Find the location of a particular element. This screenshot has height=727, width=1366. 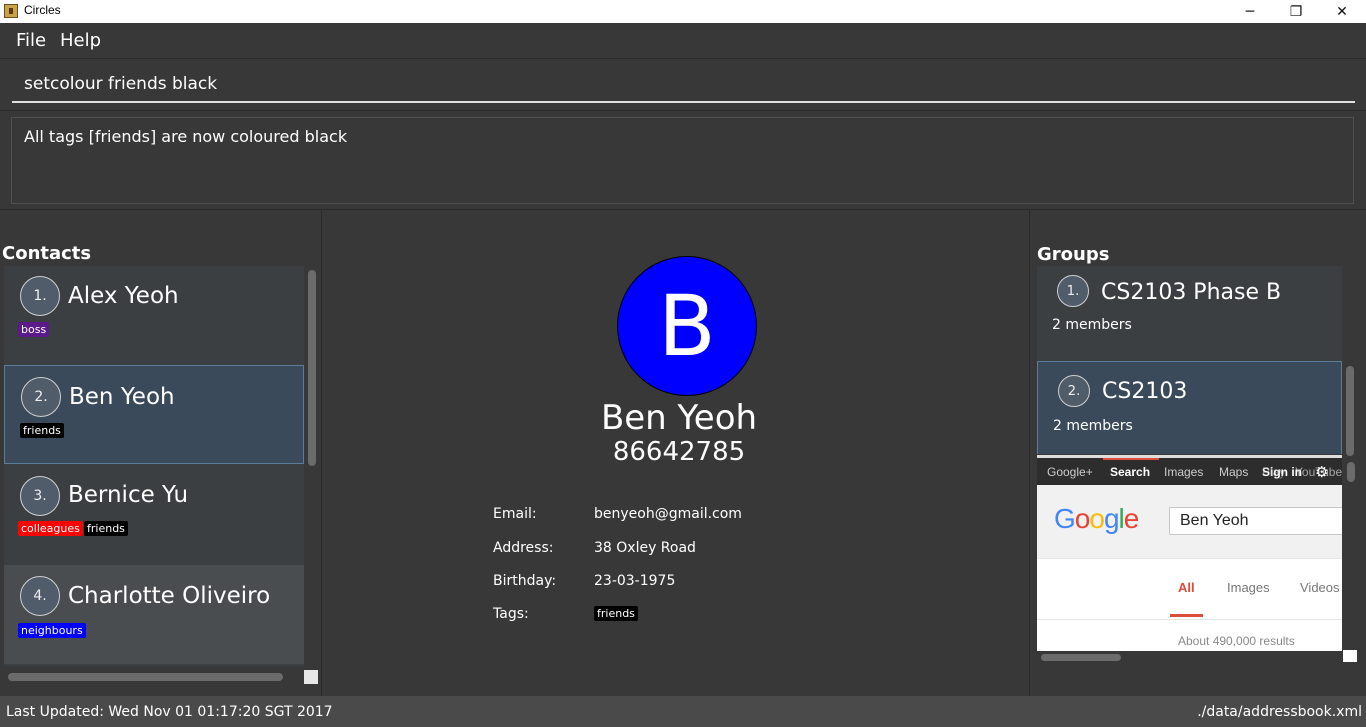

email-value: benyeoh@gmail.com is located at coordinates (668, 514).